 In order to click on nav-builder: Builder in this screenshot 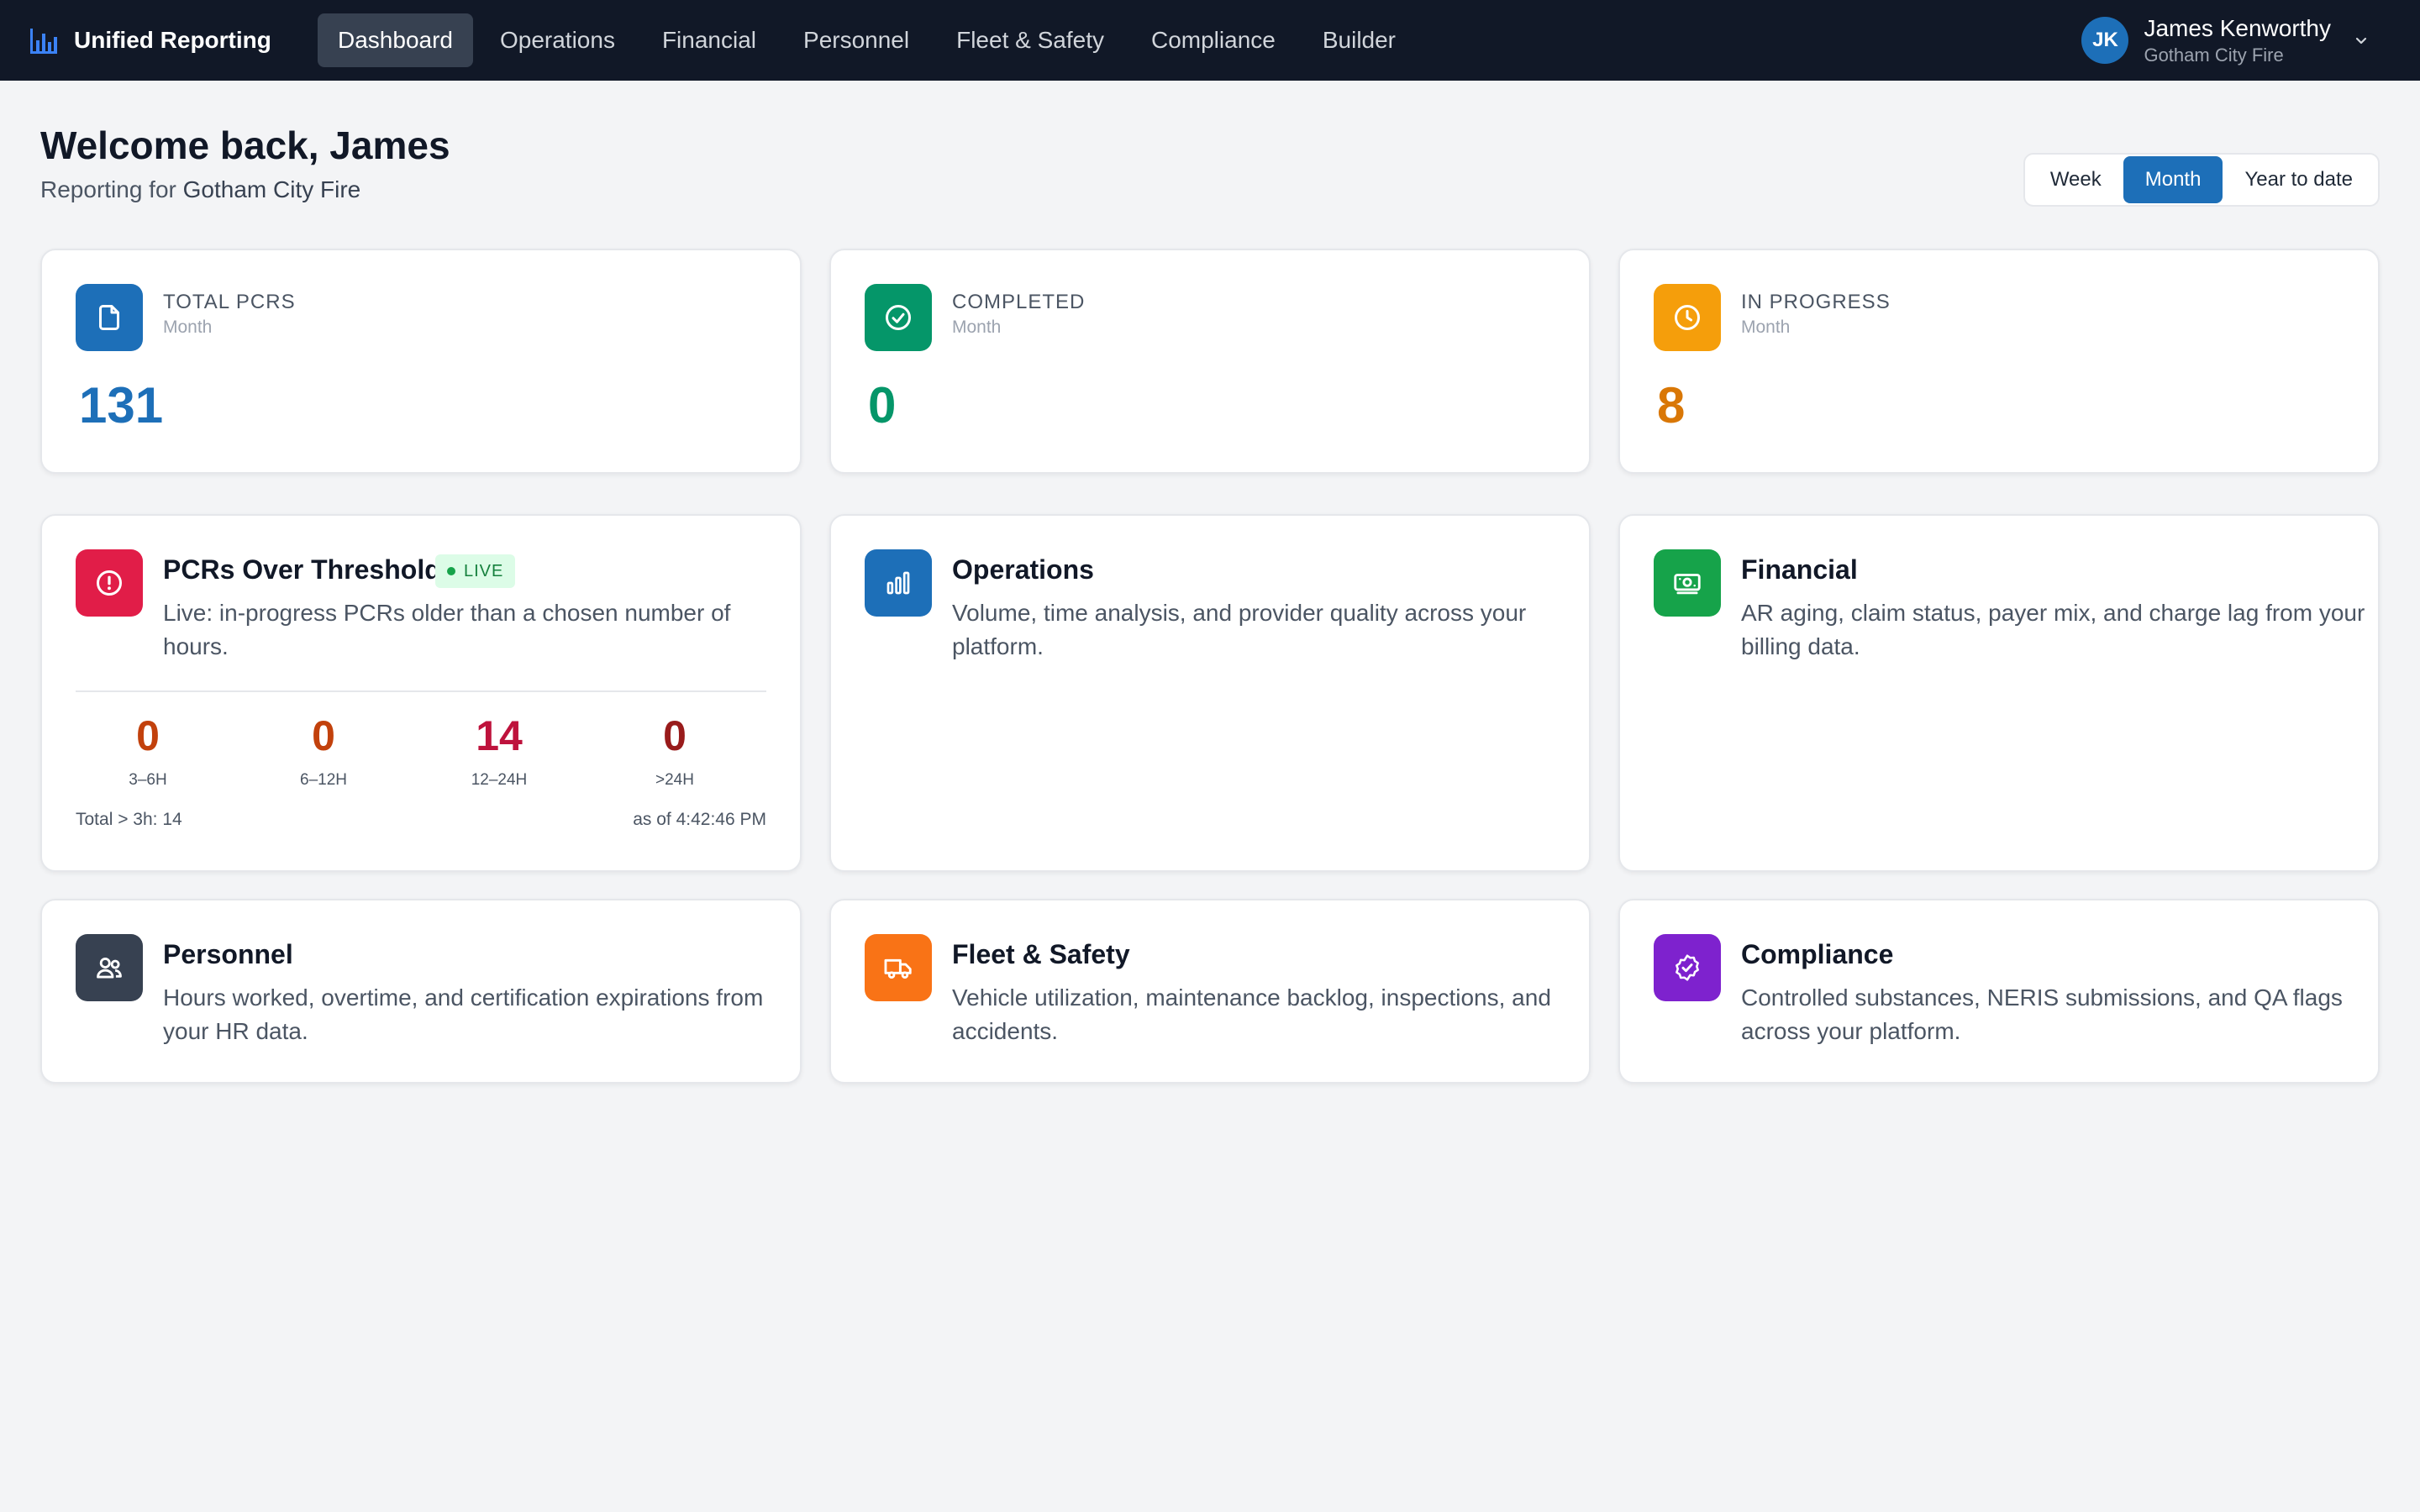, I will do `click(1359, 40)`.